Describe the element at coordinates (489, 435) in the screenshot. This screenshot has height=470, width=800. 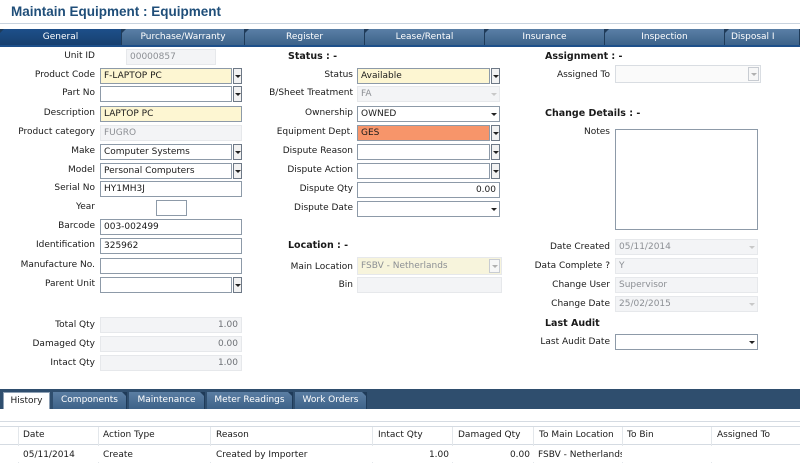
I see `column-header-damaged-qty: Damaged Qty` at that location.